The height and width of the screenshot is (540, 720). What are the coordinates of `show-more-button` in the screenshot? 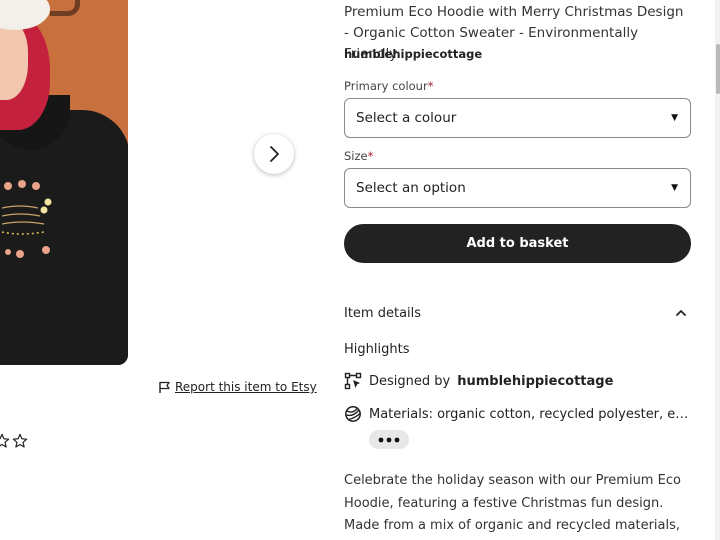 It's located at (389, 439).